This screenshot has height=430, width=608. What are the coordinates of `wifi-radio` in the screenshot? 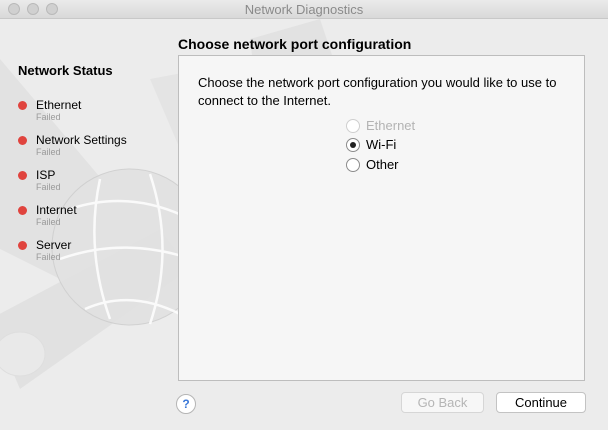 It's located at (353, 145).